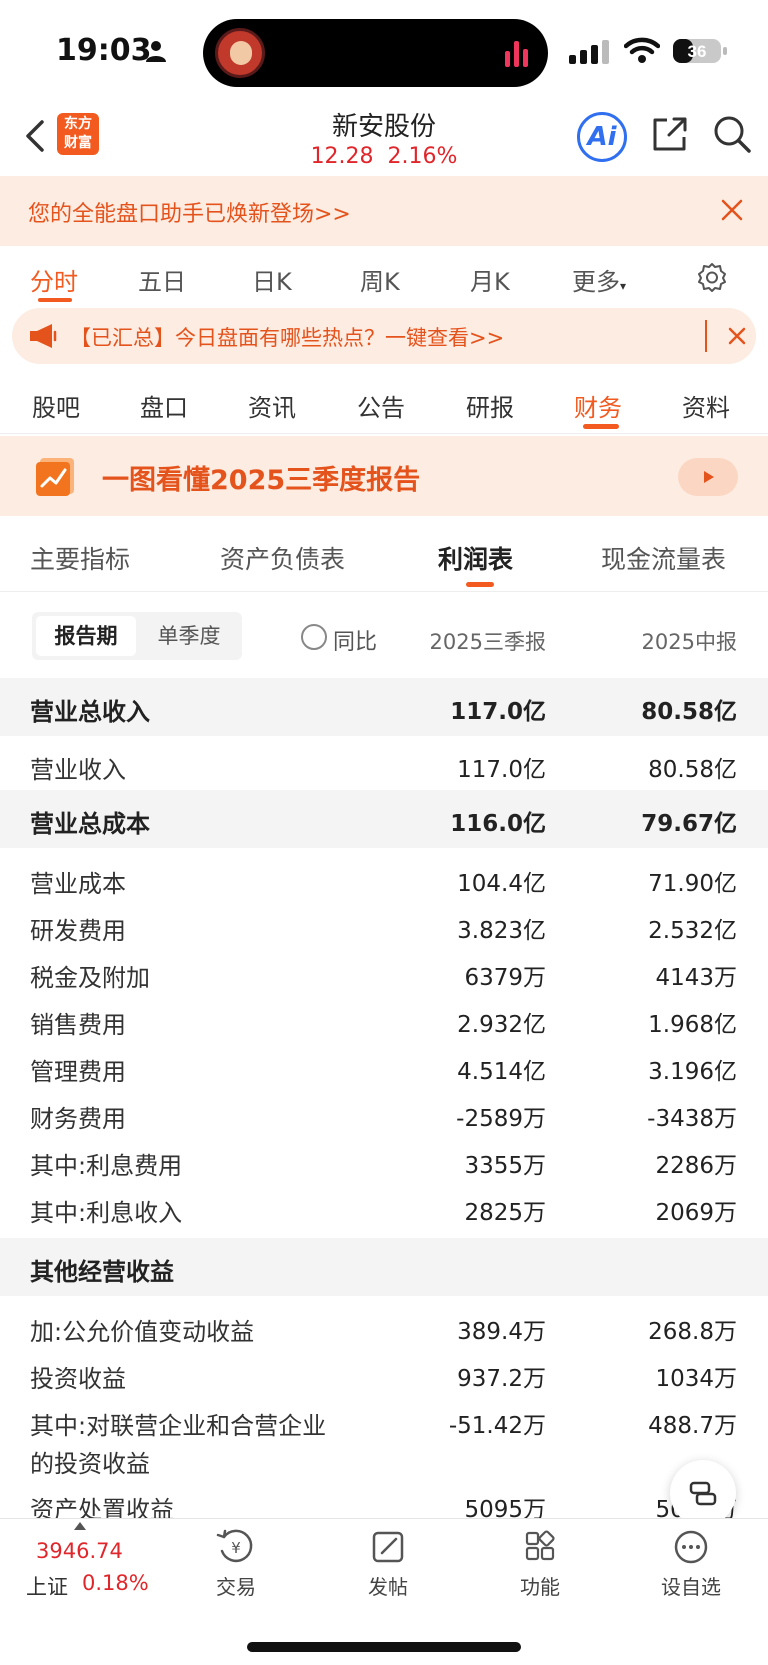  What do you see at coordinates (54, 279) in the screenshot?
I see `tab-intraday: 分时` at bounding box center [54, 279].